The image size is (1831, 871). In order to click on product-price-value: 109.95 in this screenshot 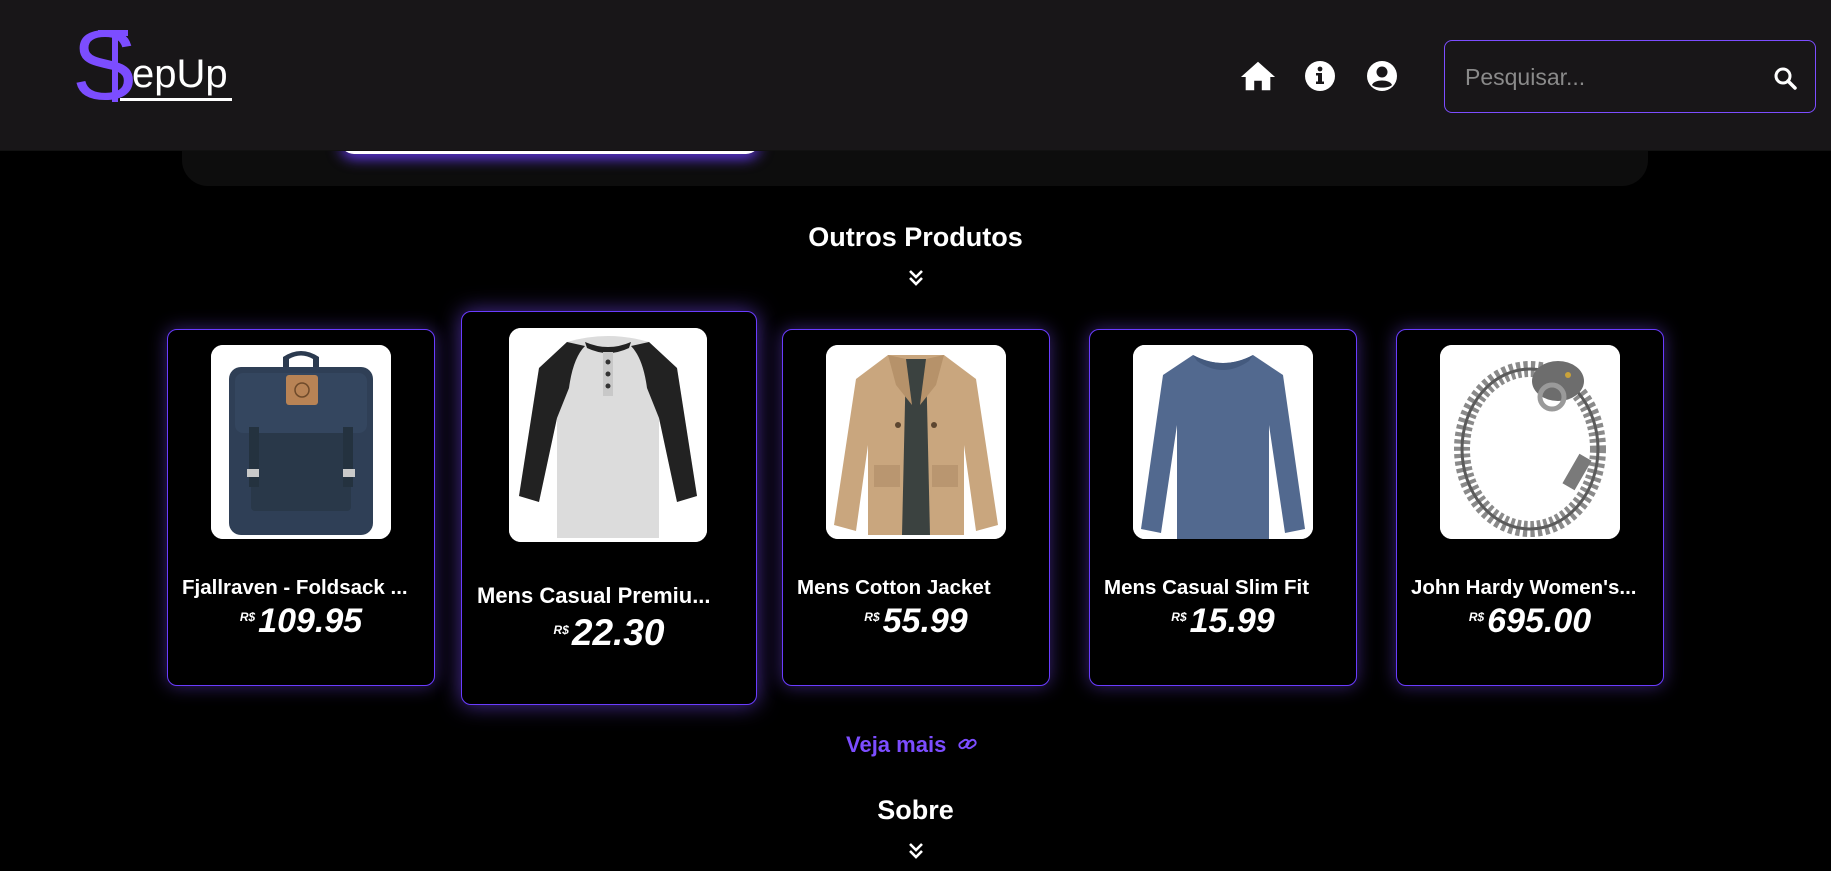, I will do `click(310, 621)`.